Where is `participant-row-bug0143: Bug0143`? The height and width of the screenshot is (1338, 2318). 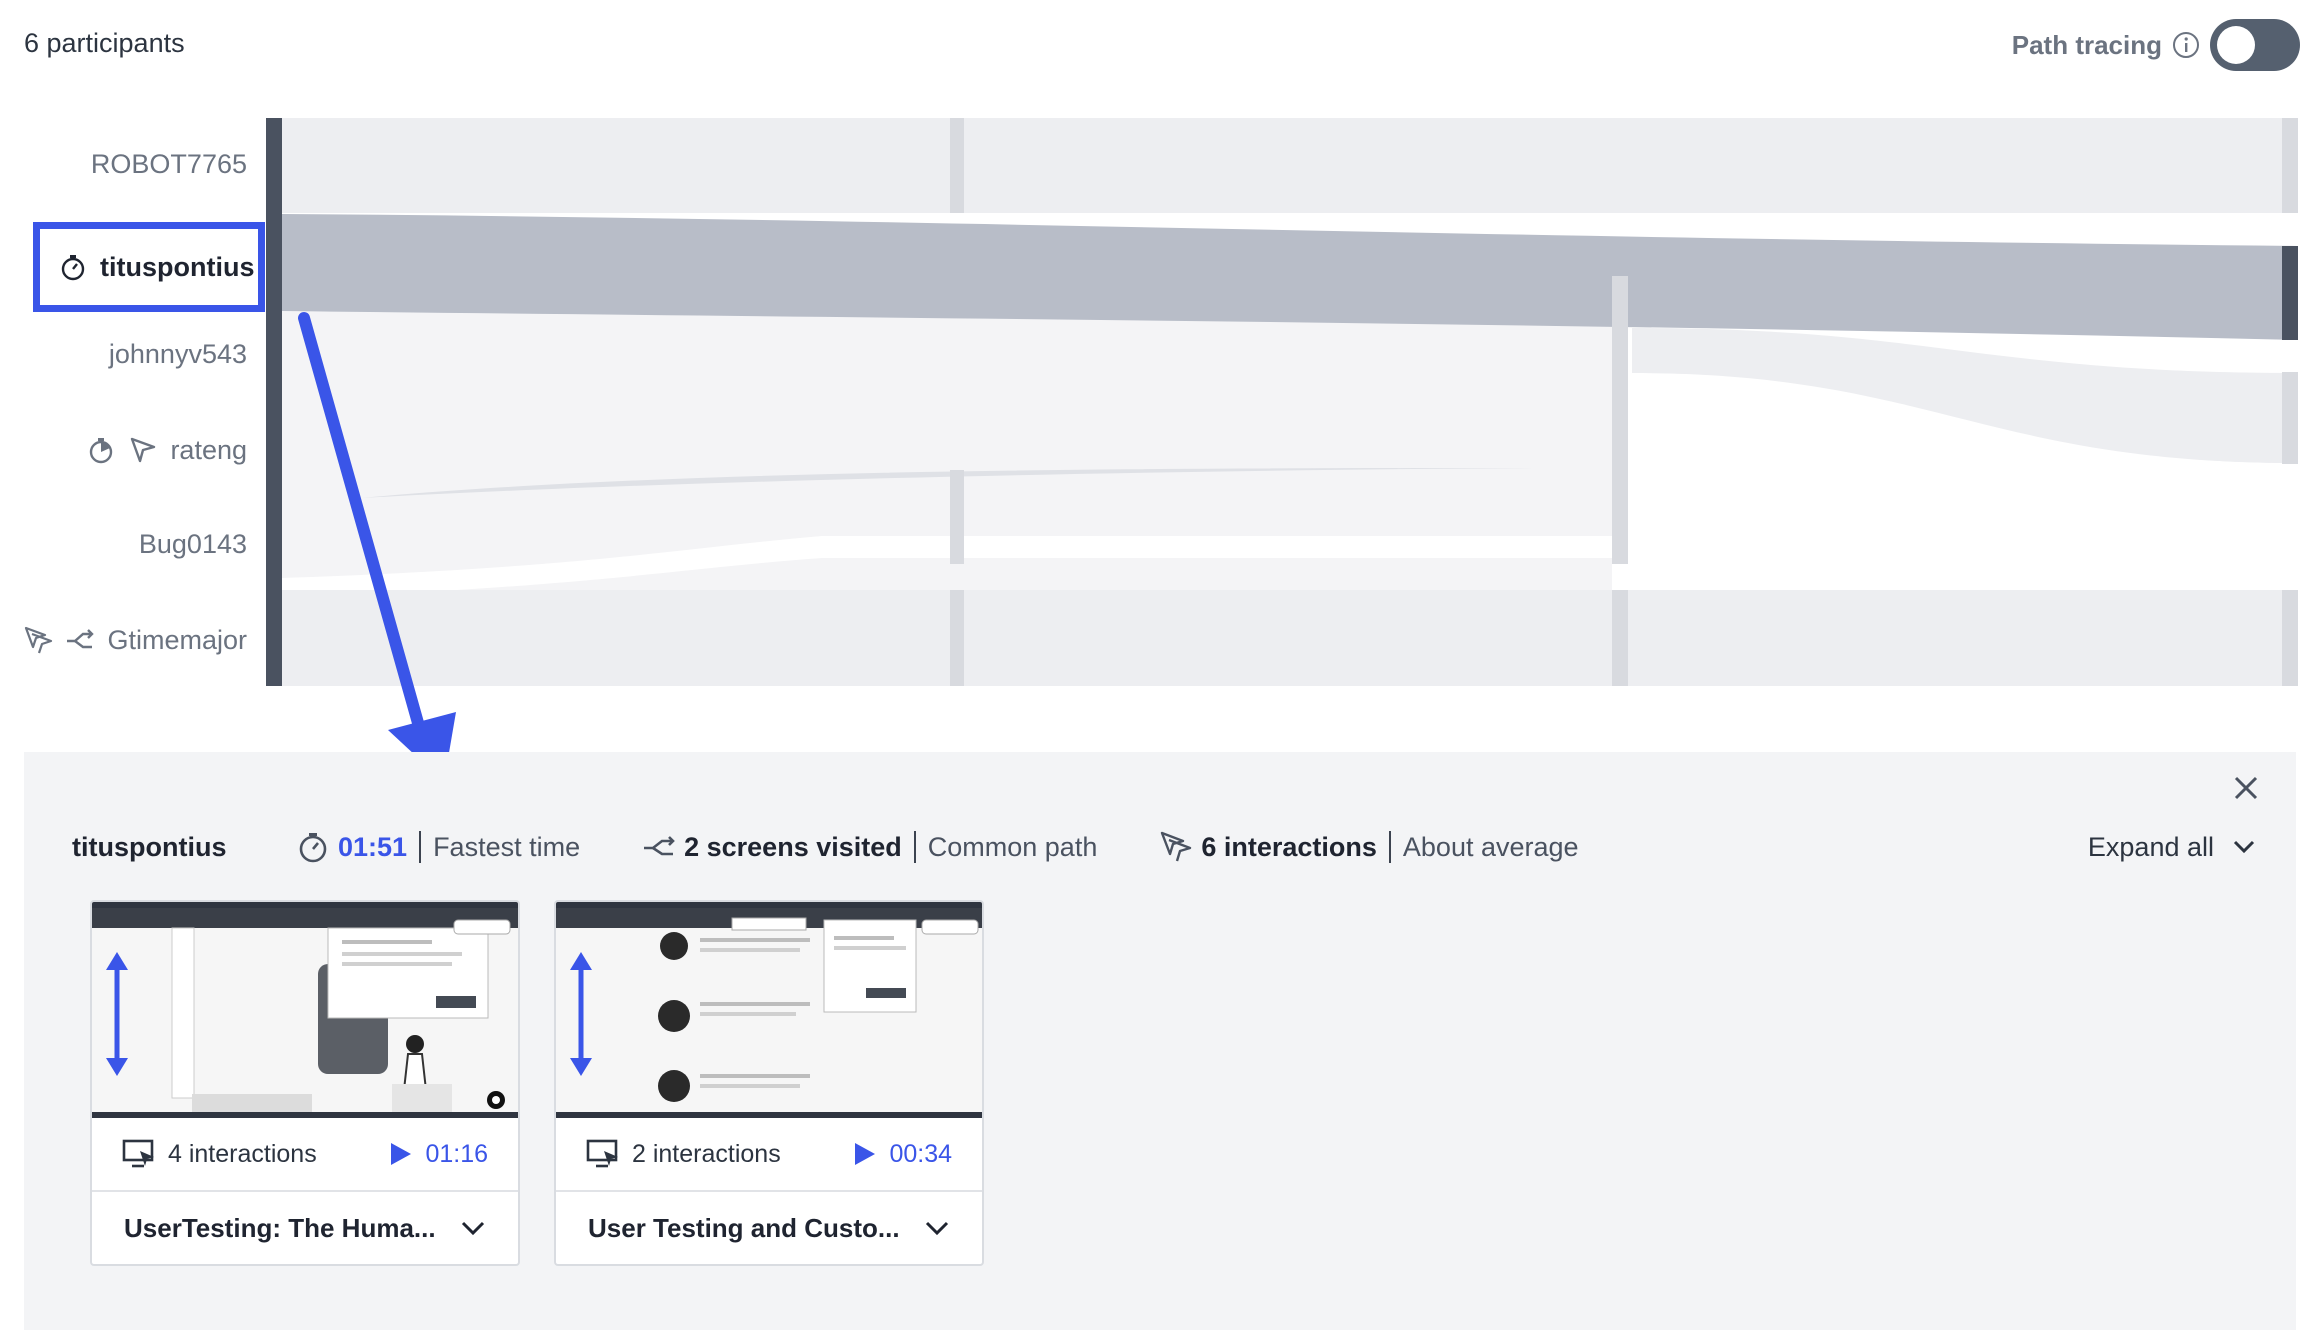 participant-row-bug0143: Bug0143 is located at coordinates (193, 544).